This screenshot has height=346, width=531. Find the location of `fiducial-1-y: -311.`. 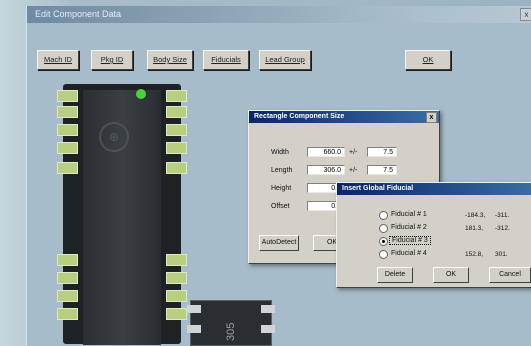

fiducial-1-y: -311. is located at coordinates (502, 215).